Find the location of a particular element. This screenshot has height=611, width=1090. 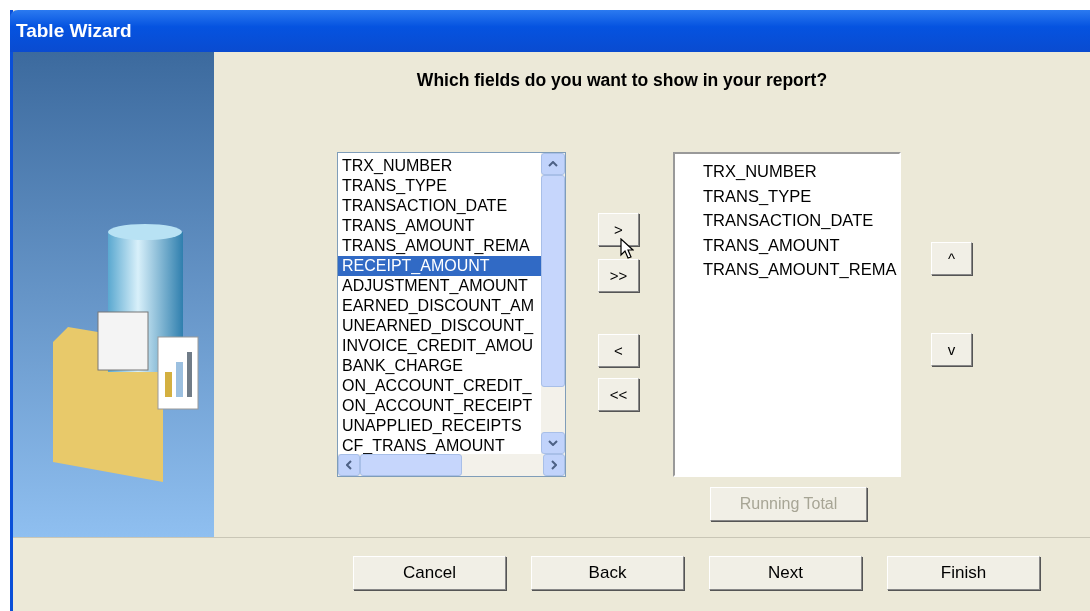

move-button: << is located at coordinates (618, 394).